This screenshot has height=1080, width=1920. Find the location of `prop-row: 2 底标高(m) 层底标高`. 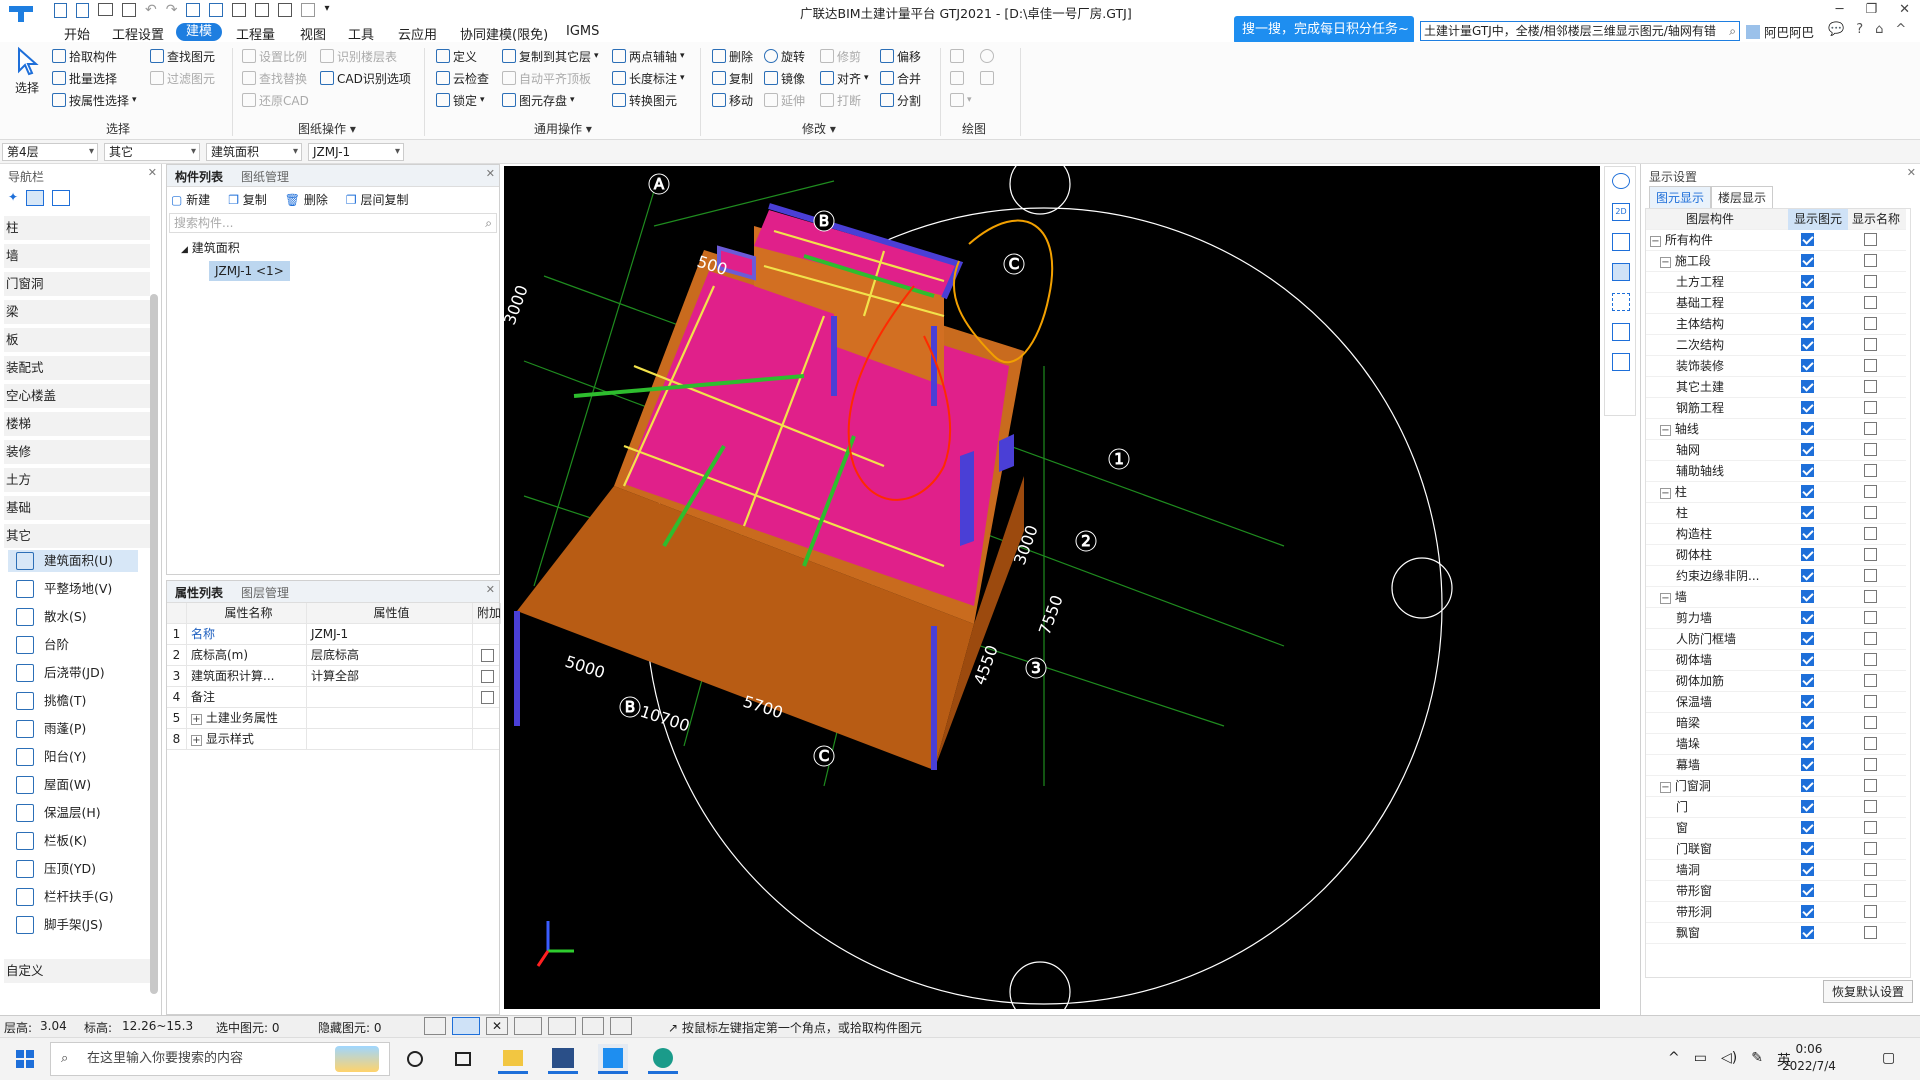

prop-row: 2 底标高(m) 层底标高 is located at coordinates (333, 655).